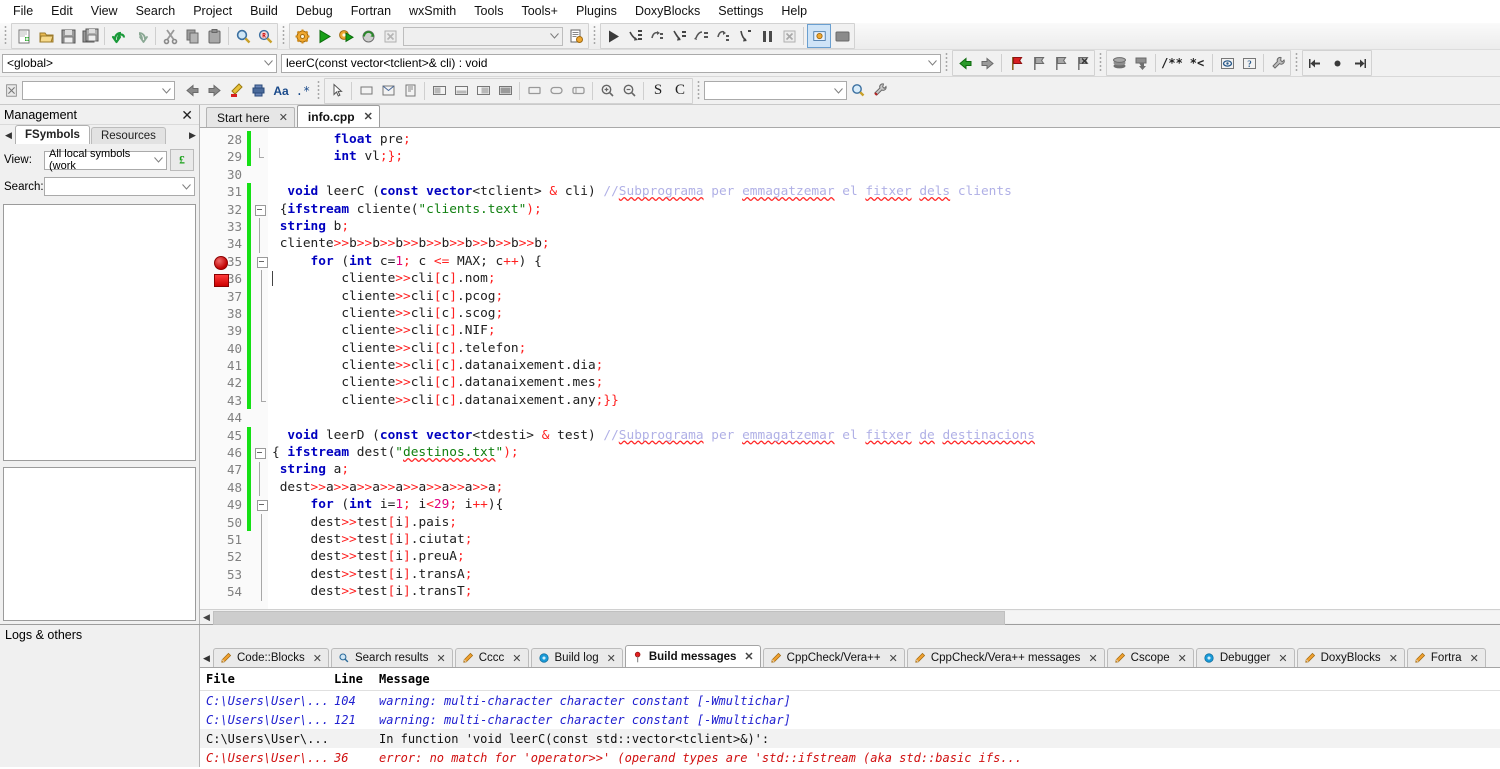 This screenshot has height=769, width=1500. Describe the element at coordinates (505, 91) in the screenshot. I see `layout4-icon` at that location.